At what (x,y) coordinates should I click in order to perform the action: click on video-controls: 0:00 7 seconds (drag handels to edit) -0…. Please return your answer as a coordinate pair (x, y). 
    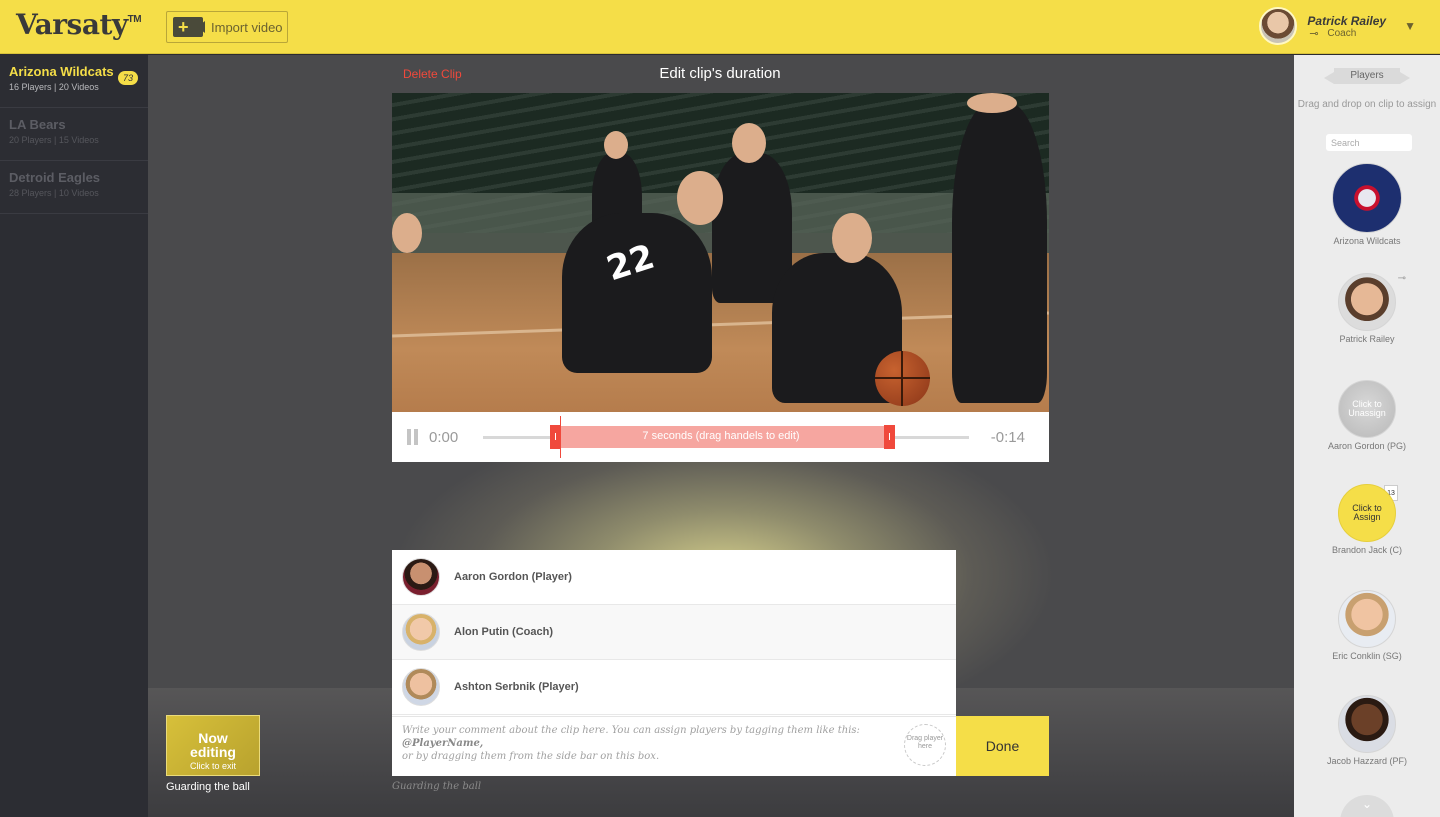
    Looking at the image, I should click on (720, 437).